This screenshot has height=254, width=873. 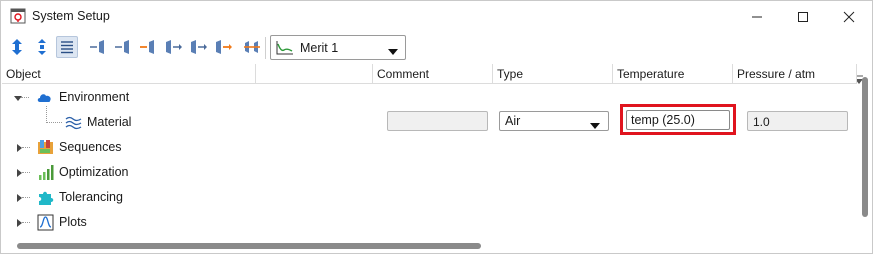 I want to click on column-header-object: Object, so click(x=129, y=74).